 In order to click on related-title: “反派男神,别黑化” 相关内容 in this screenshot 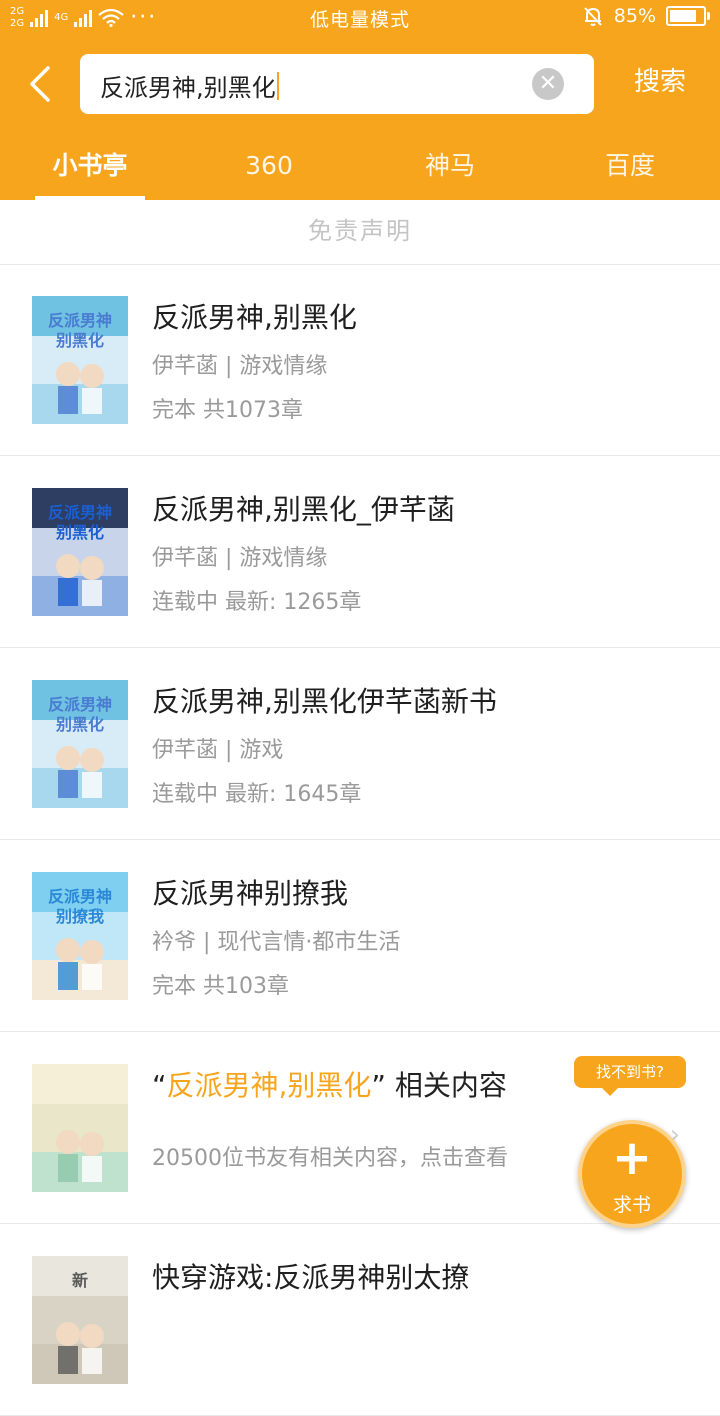, I will do `click(329, 1084)`.